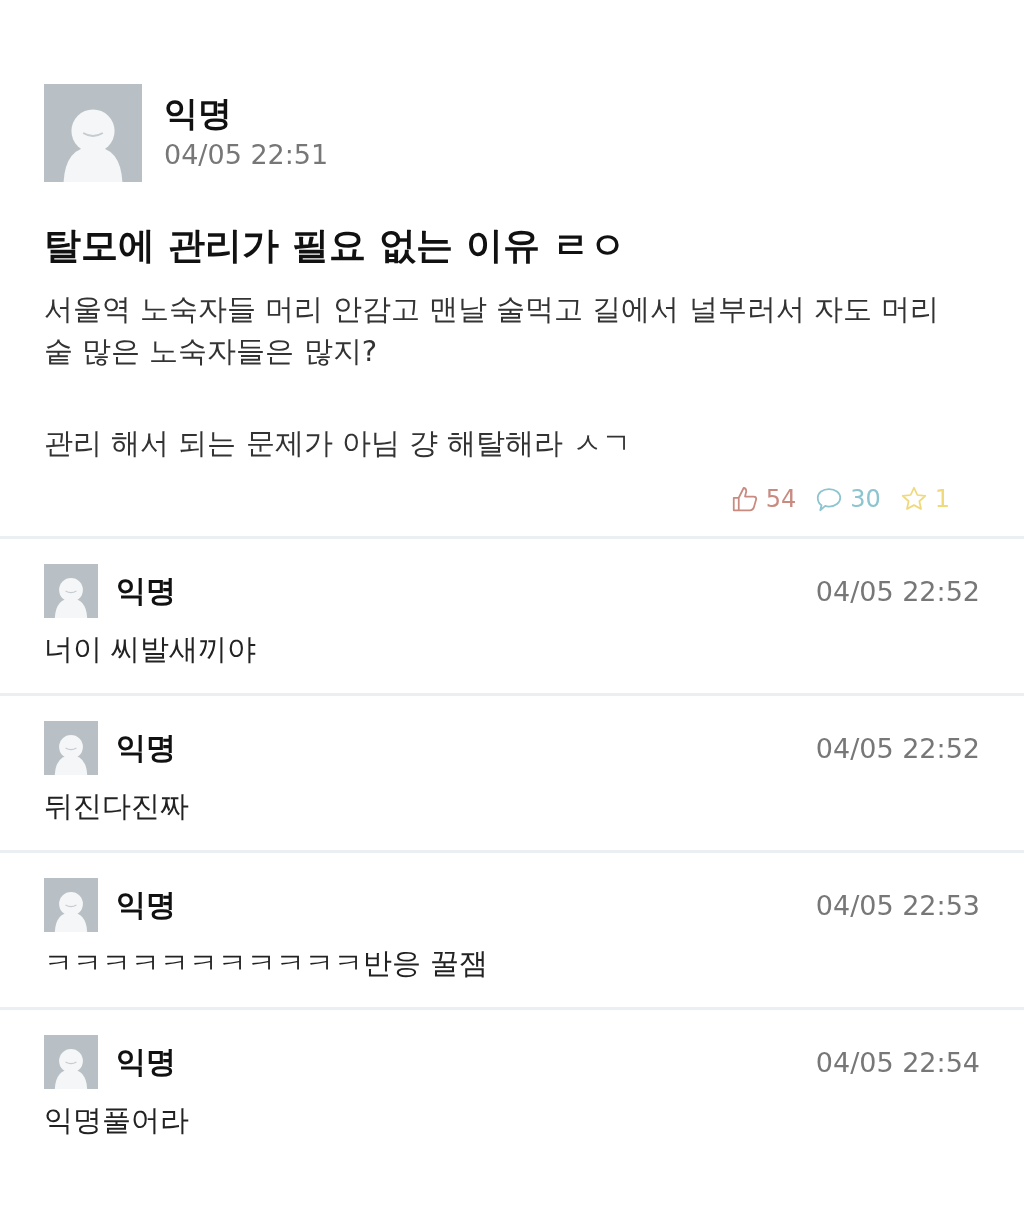  What do you see at coordinates (942, 499) in the screenshot?
I see `scrap-count: 1` at bounding box center [942, 499].